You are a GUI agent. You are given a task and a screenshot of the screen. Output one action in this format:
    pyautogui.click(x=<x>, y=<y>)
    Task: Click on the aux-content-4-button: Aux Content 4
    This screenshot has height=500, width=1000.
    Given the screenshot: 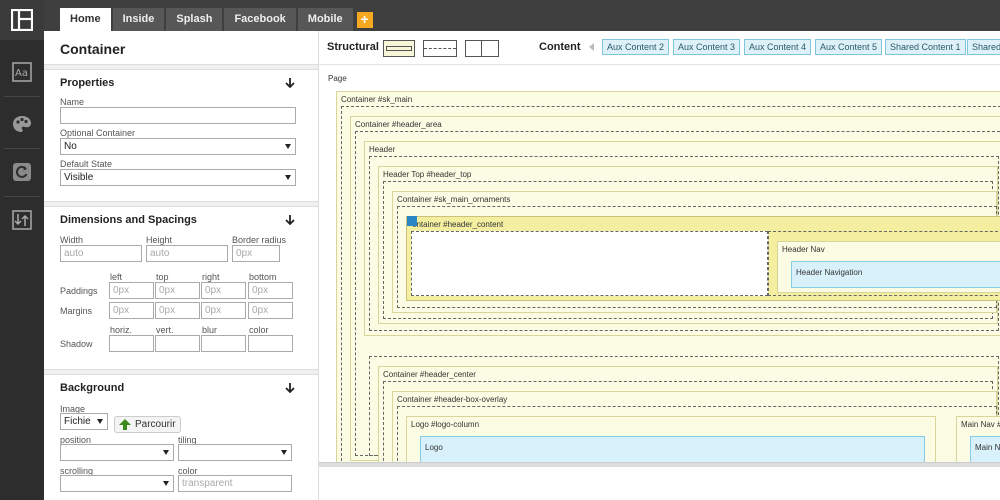 What is the action you would take?
    pyautogui.click(x=778, y=47)
    